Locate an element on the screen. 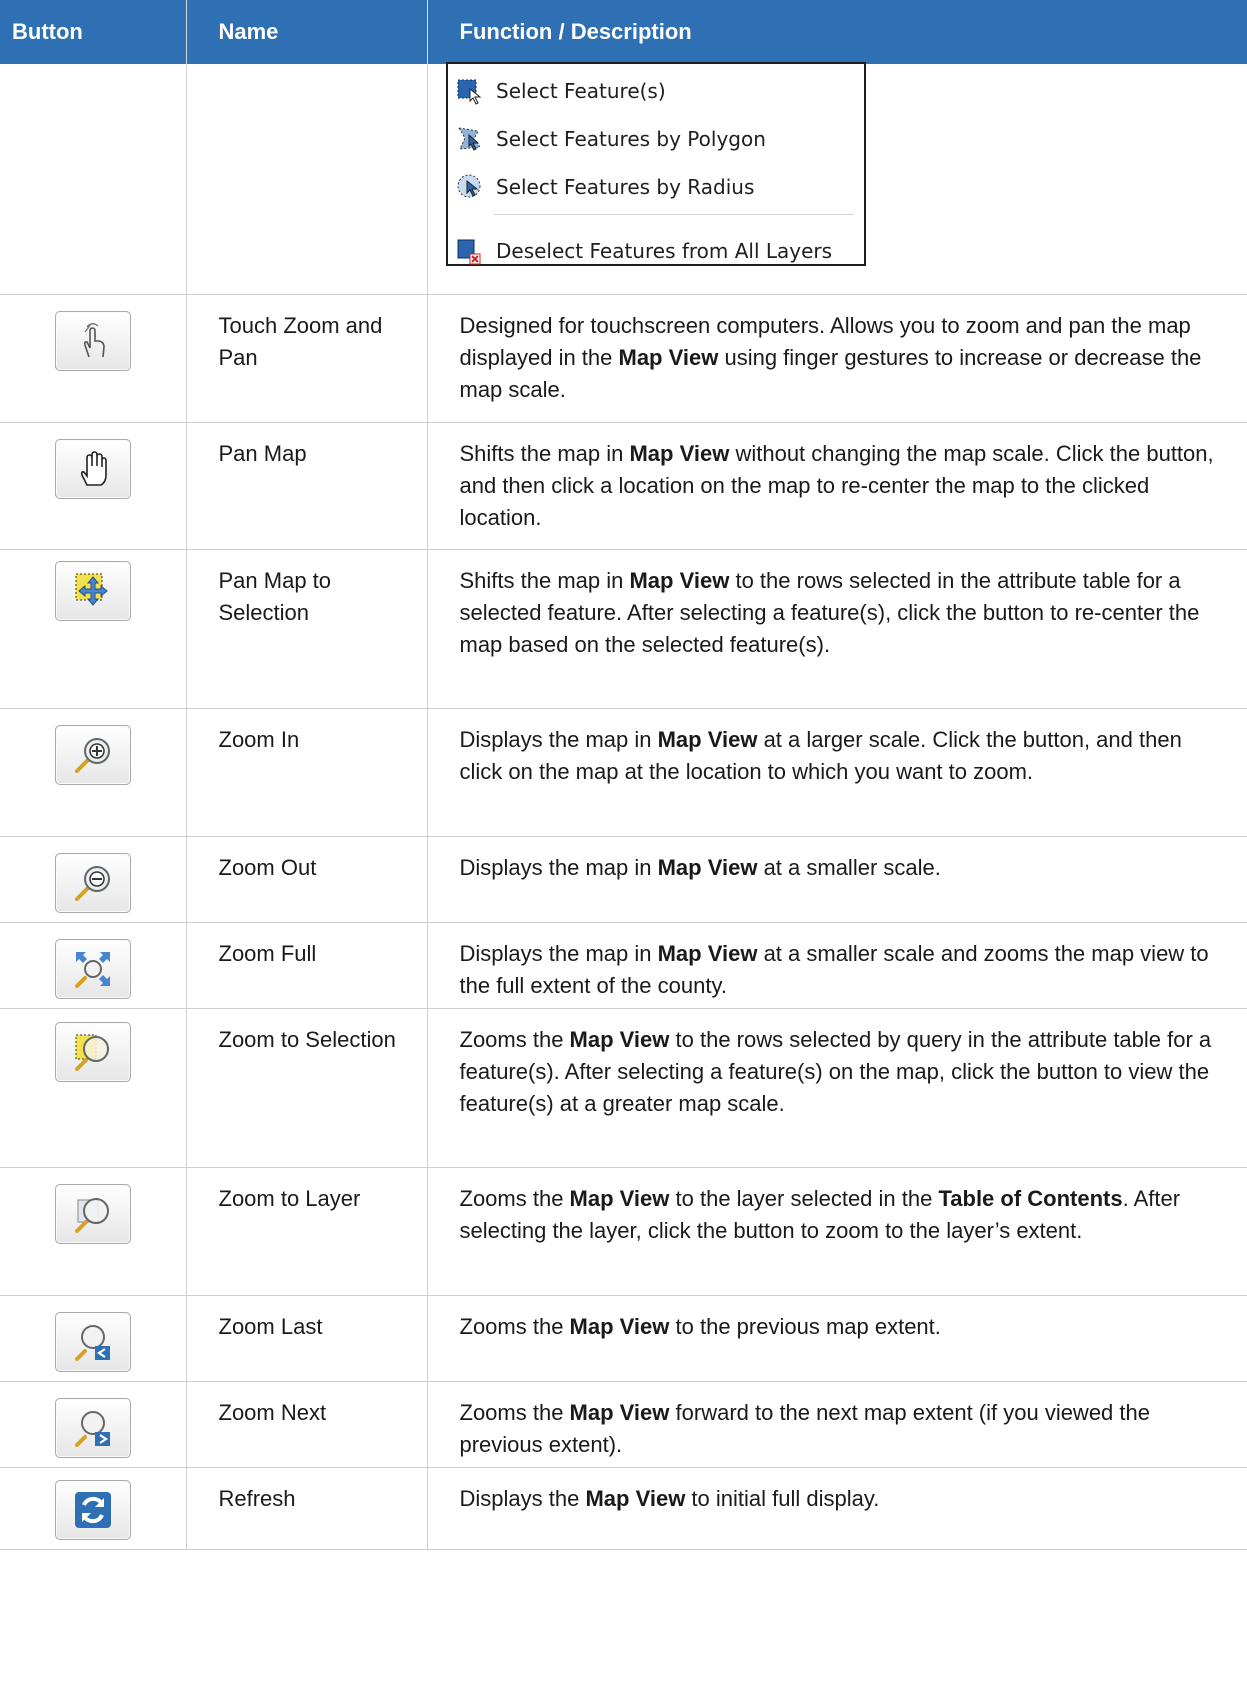 The width and height of the screenshot is (1247, 1696). pan-map-to-selection-button is located at coordinates (92, 590).